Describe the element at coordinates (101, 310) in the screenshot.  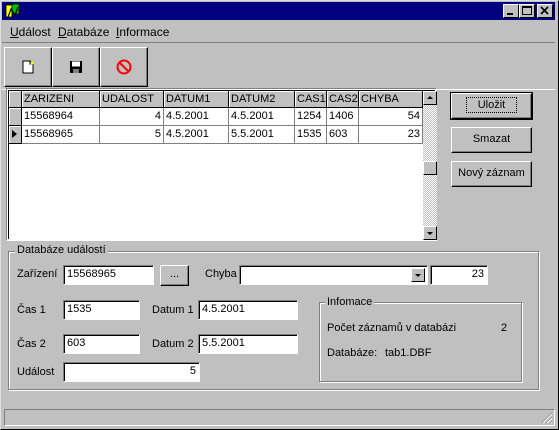
I see `time1-field: 1535` at that location.